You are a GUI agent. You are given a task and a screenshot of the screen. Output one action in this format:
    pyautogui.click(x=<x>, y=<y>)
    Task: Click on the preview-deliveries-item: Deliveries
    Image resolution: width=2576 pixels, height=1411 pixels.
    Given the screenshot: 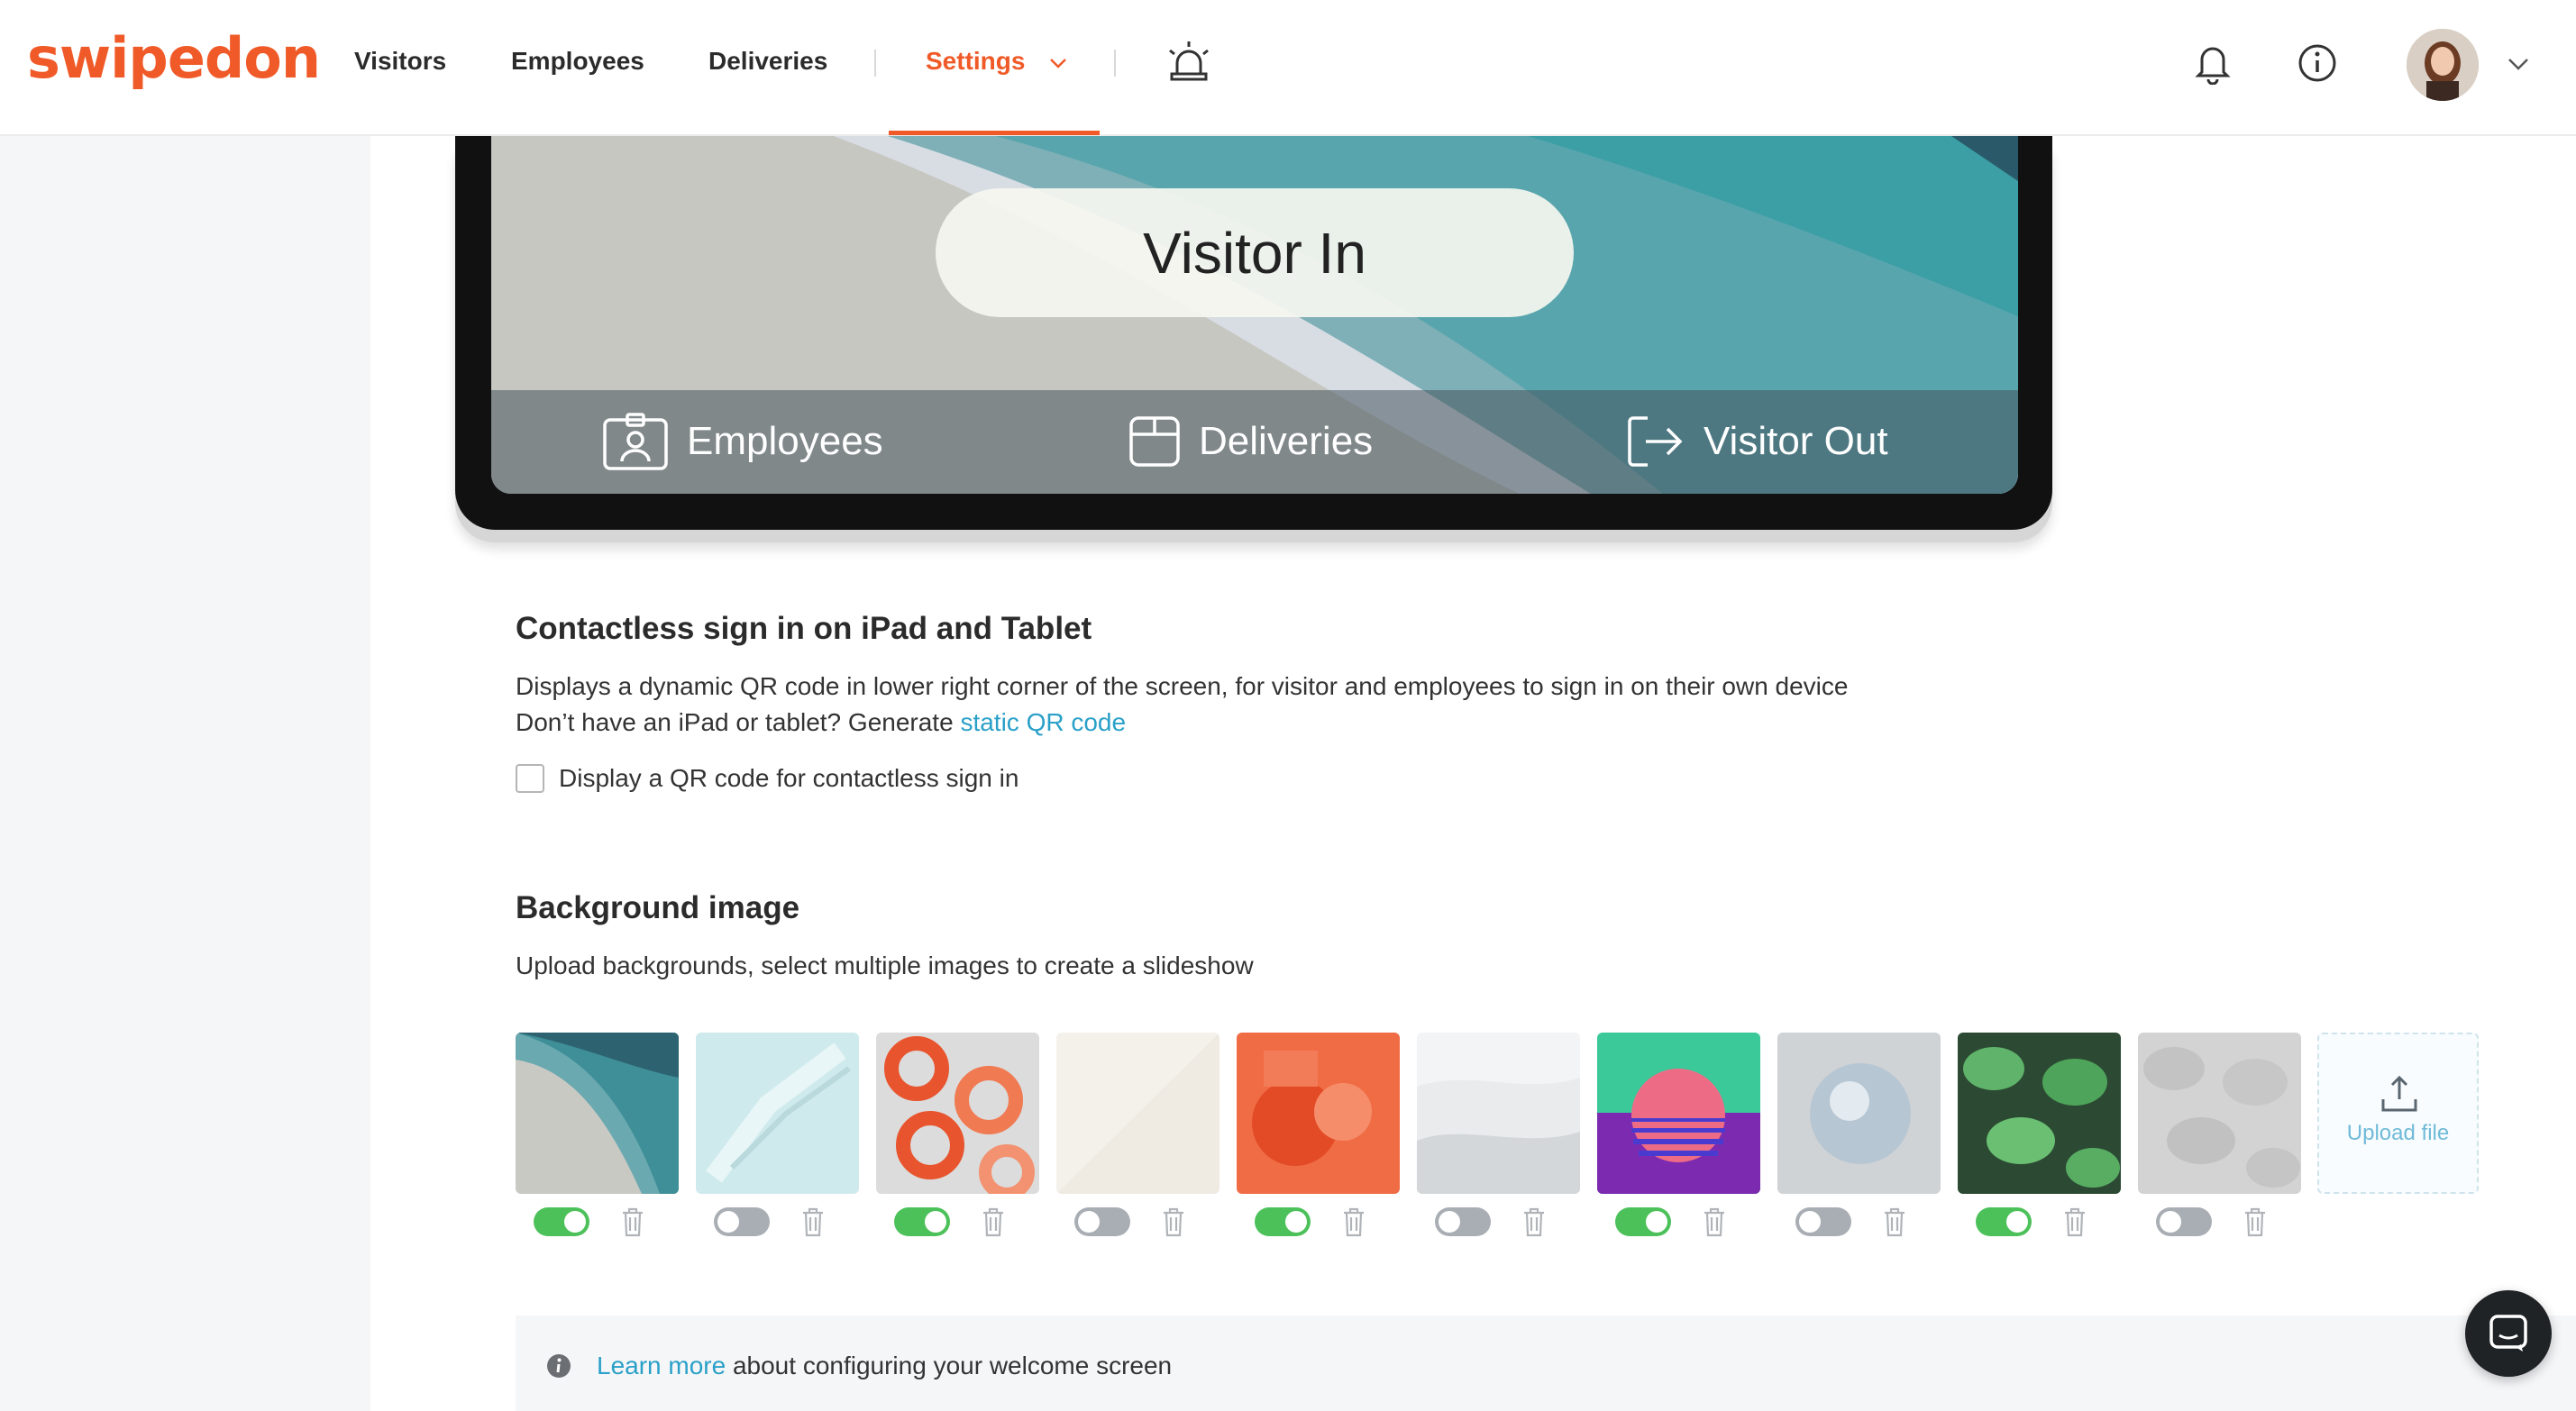 What is the action you would take?
    pyautogui.click(x=1250, y=441)
    